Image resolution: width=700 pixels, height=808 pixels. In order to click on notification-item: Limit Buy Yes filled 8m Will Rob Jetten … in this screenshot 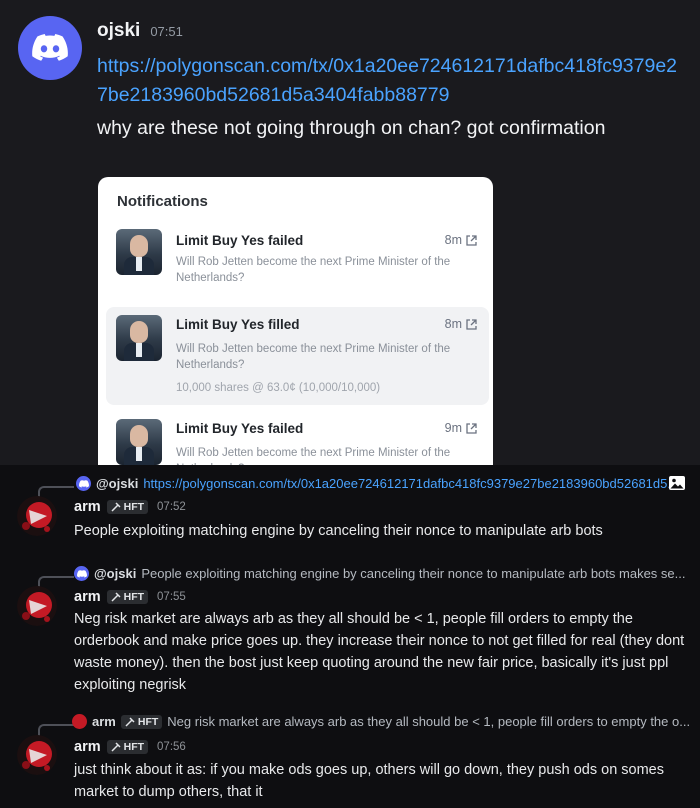, I will do `click(297, 356)`.